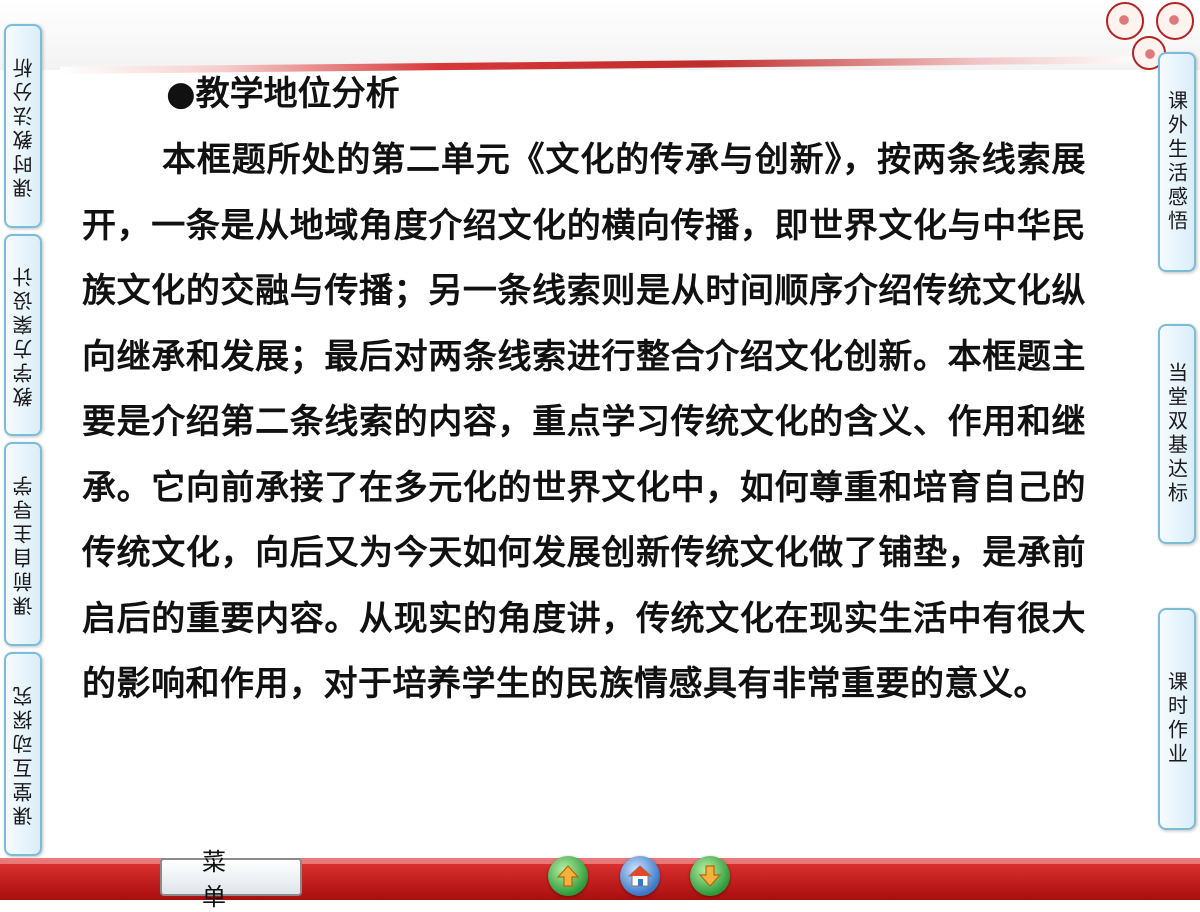 This screenshot has height=912, width=1200. I want to click on nav-tab-label: 课堂互动探究, so click(23, 754).